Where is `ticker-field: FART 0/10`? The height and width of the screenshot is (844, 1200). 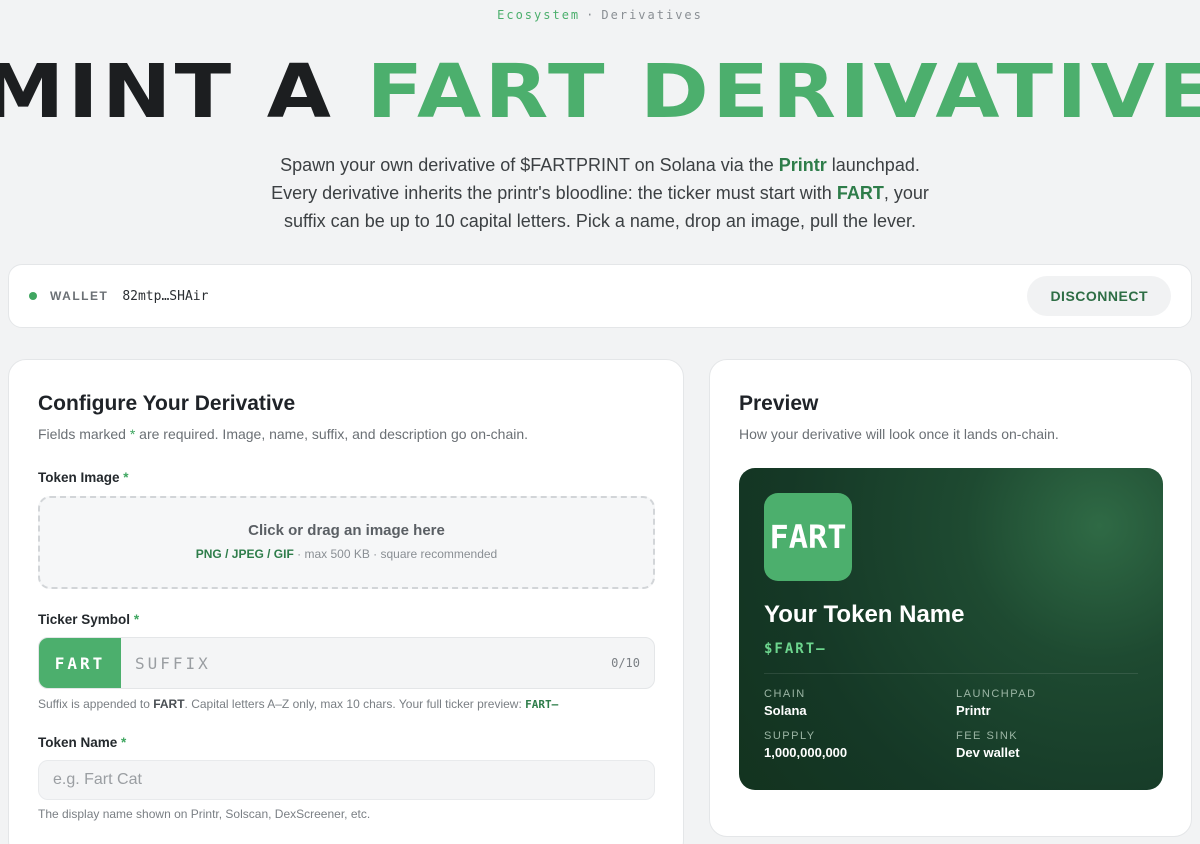
ticker-field: FART 0/10 is located at coordinates (346, 663).